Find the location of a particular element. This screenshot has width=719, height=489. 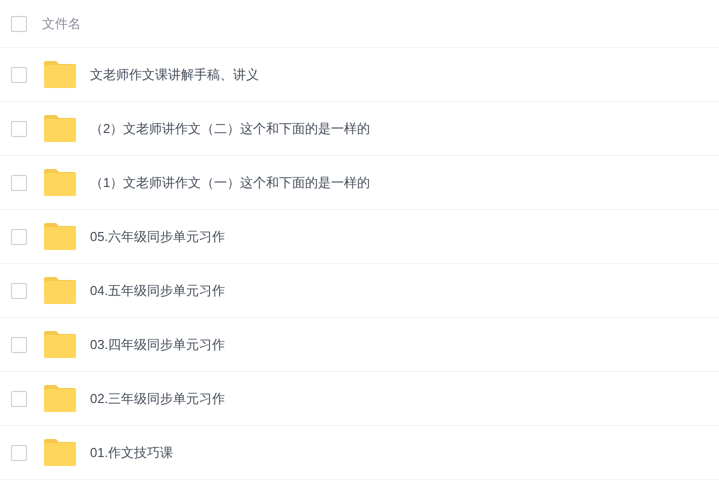

file-name: 05.六年级同步单元习作 is located at coordinates (158, 237).